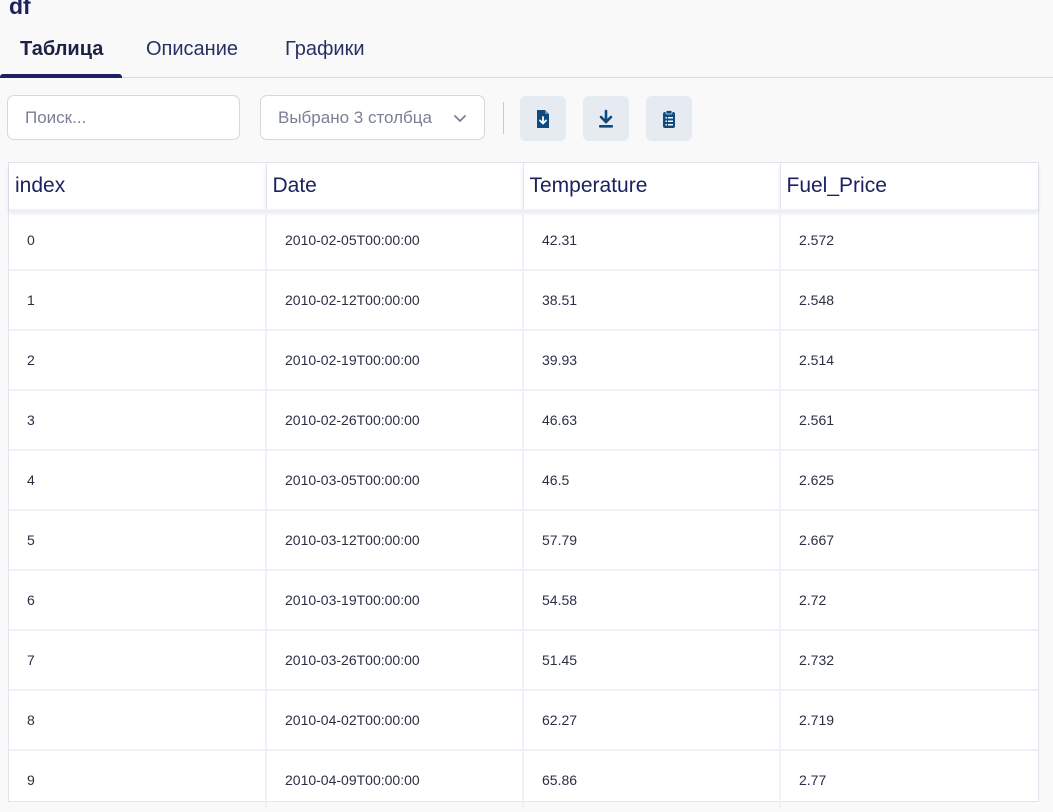 The image size is (1053, 812). What do you see at coordinates (395, 779) in the screenshot?
I see `table-cell: 2010-04-09T00:00:00` at bounding box center [395, 779].